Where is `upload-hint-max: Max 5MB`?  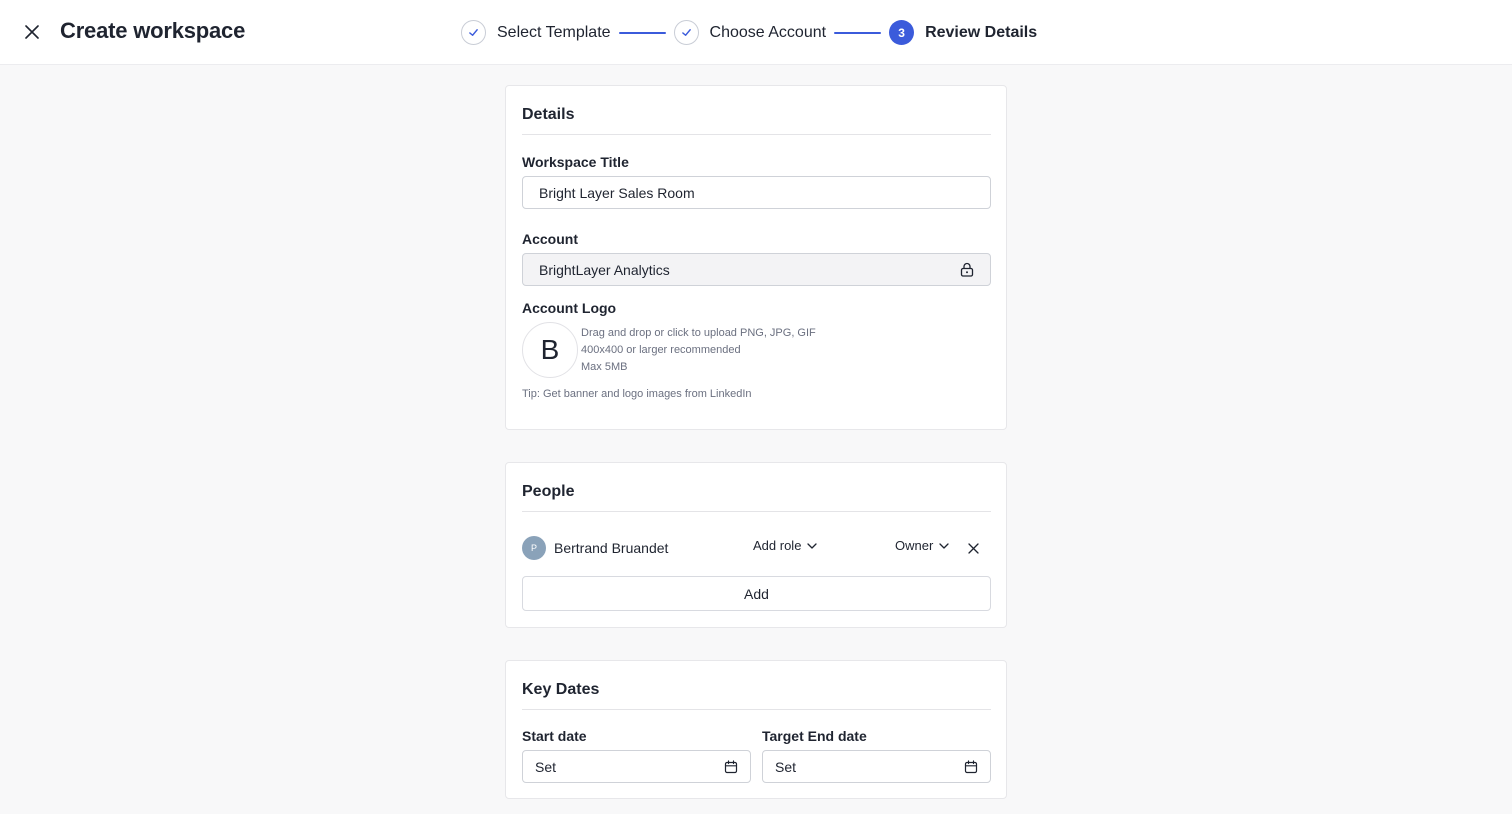 upload-hint-max: Max 5MB is located at coordinates (604, 367).